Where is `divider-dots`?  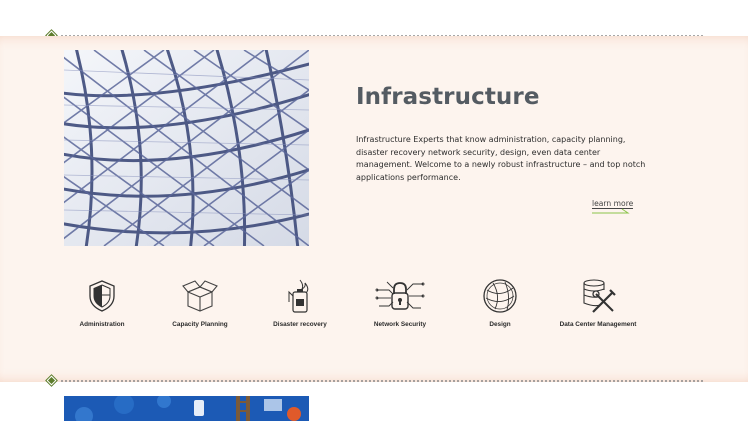
divider-dots is located at coordinates (382, 381).